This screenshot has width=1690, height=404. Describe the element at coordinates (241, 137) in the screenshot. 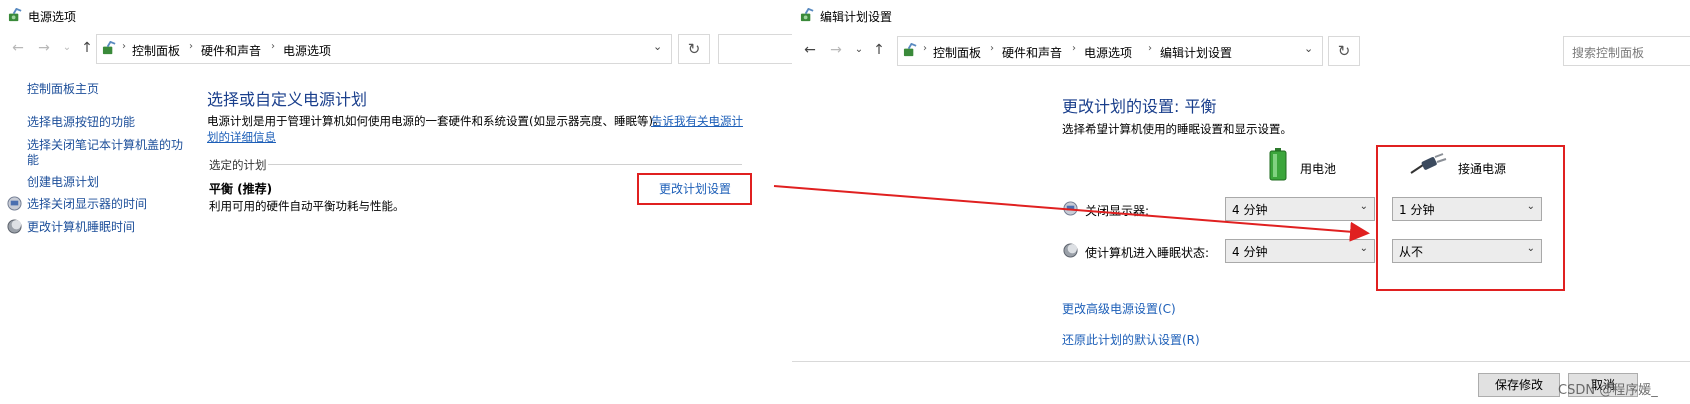

I see `learn-more-link-wrap: 划的详细信息` at that location.